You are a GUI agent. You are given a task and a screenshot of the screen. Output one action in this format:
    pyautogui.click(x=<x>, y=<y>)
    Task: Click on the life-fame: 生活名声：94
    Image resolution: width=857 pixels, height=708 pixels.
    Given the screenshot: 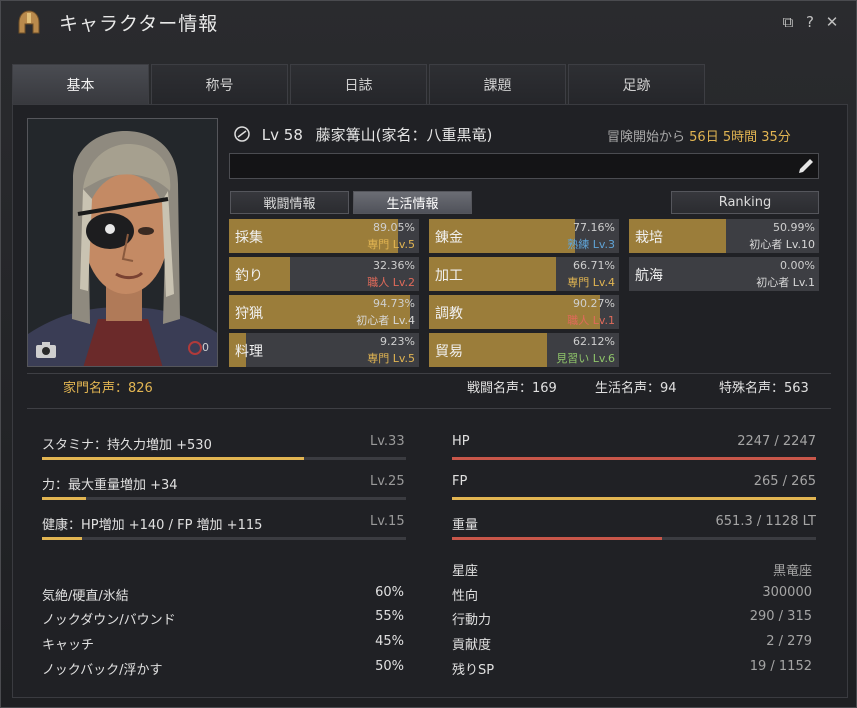 What is the action you would take?
    pyautogui.click(x=636, y=388)
    